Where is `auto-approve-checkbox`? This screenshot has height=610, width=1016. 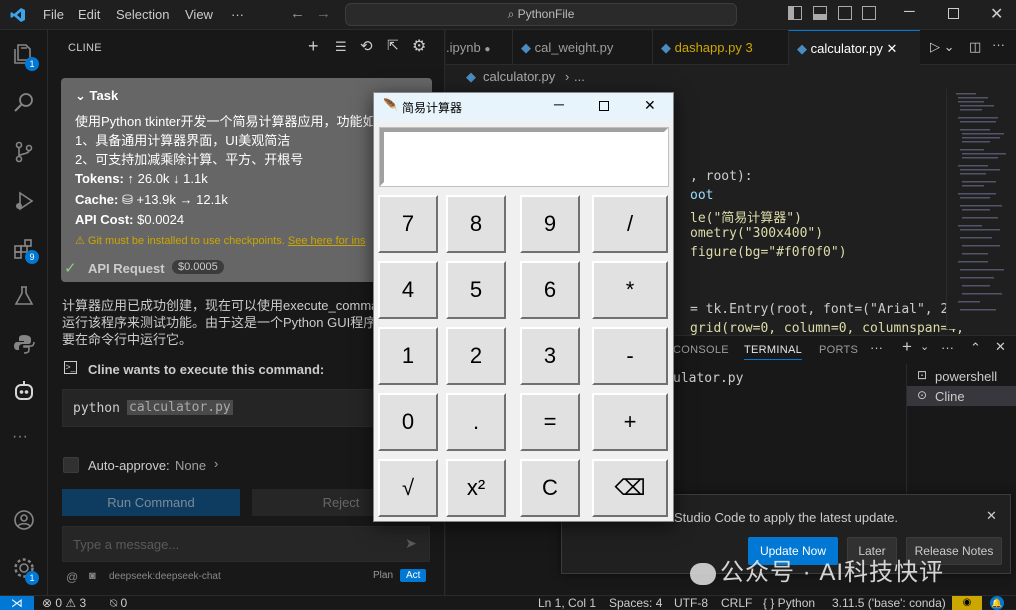
auto-approve-checkbox is located at coordinates (71, 465).